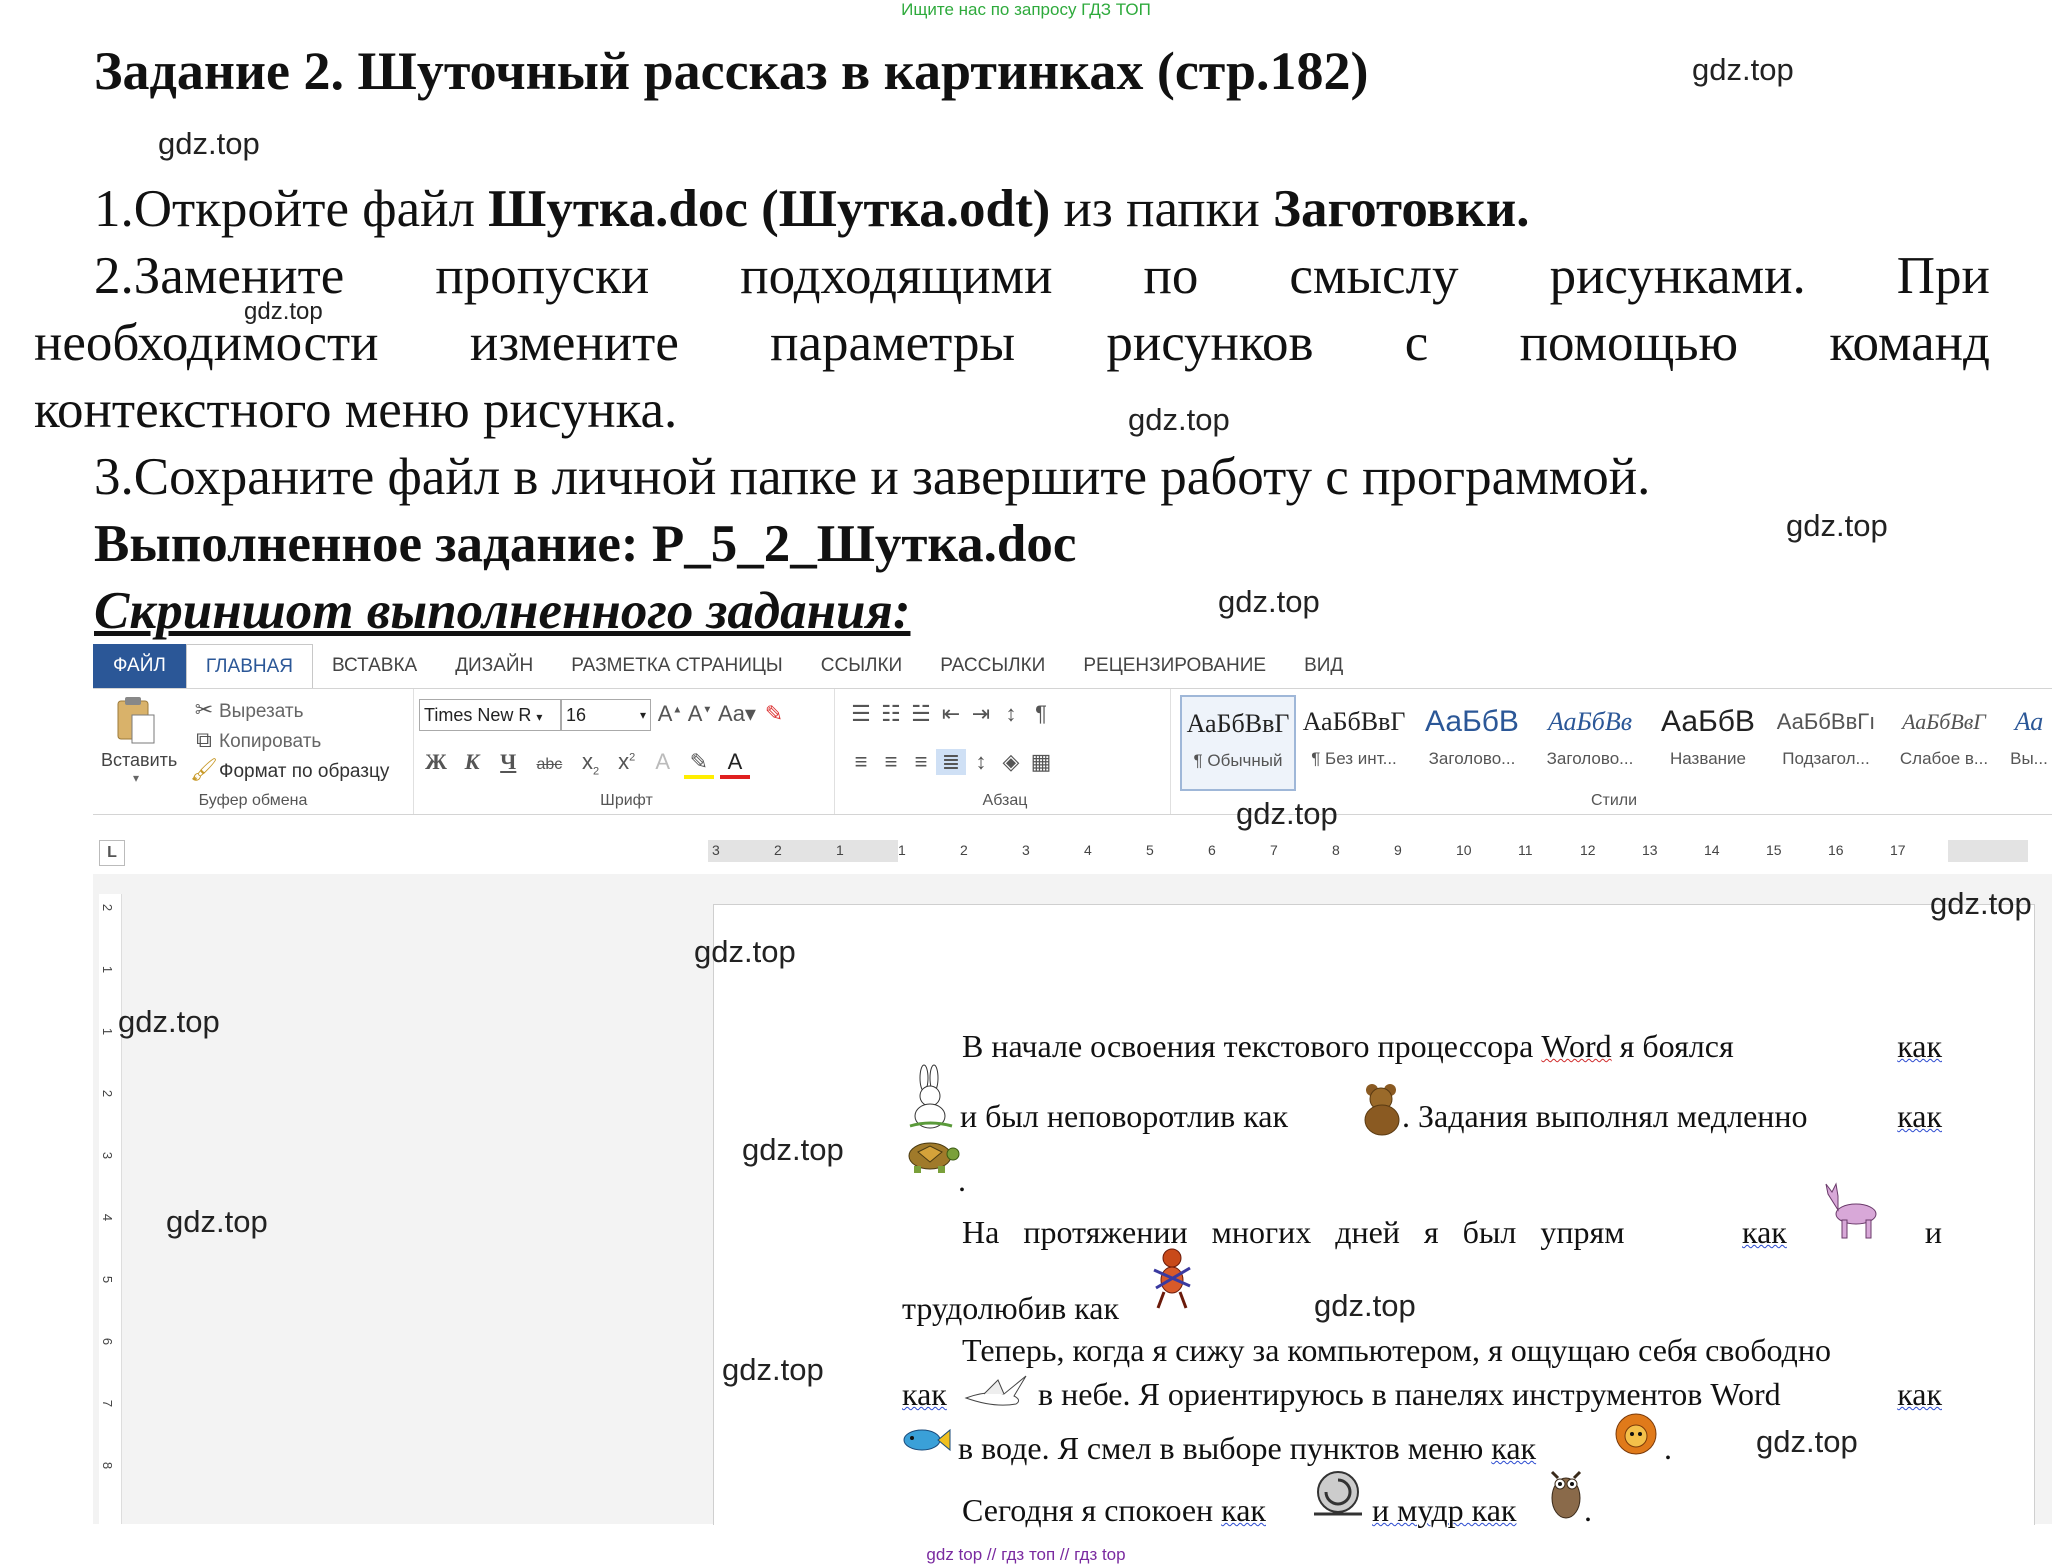 The width and height of the screenshot is (2052, 1565). I want to click on step-2-word: рисунков, so click(1210, 343).